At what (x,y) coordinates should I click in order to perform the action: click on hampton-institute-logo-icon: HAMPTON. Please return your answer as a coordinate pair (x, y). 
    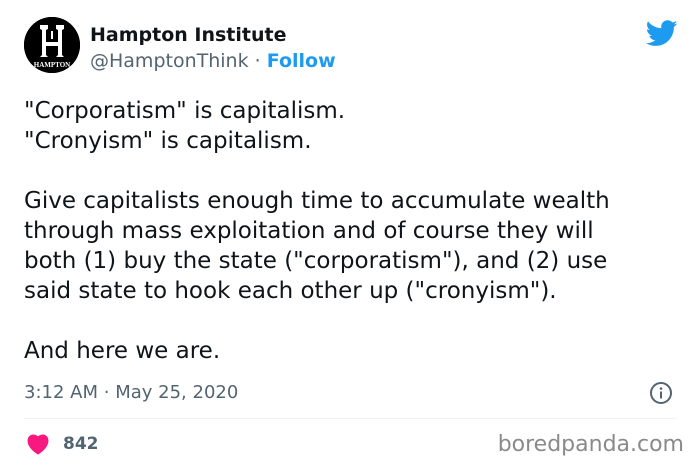
    Looking at the image, I should click on (52, 45).